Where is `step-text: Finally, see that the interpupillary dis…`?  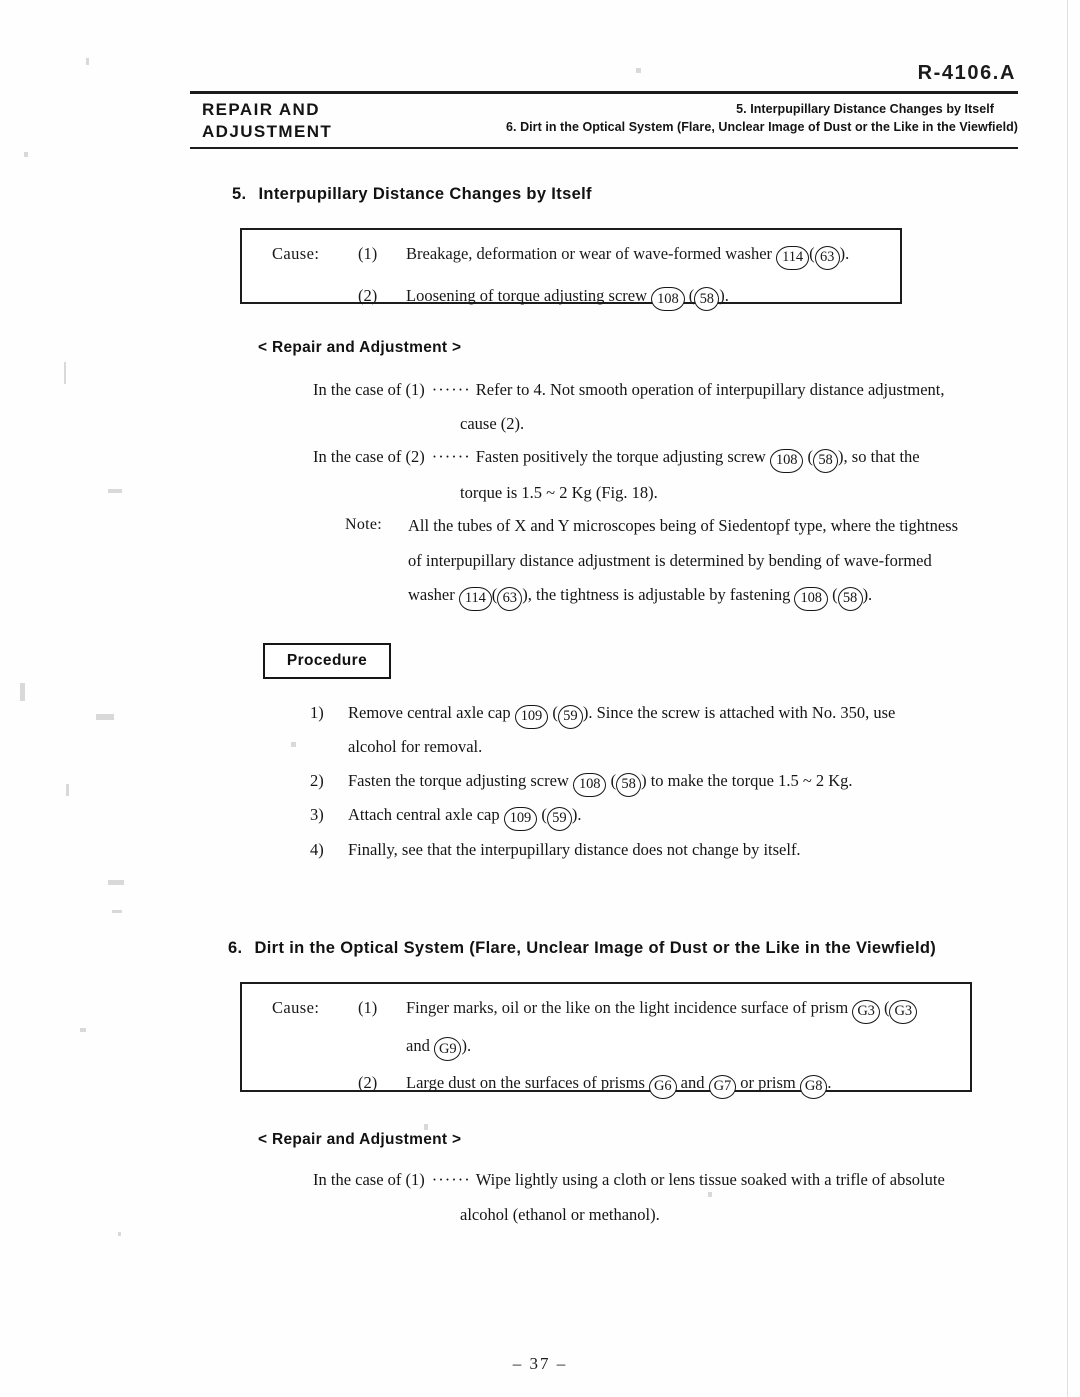
step-text: Finally, see that the interpupillary dis… is located at coordinates (574, 849).